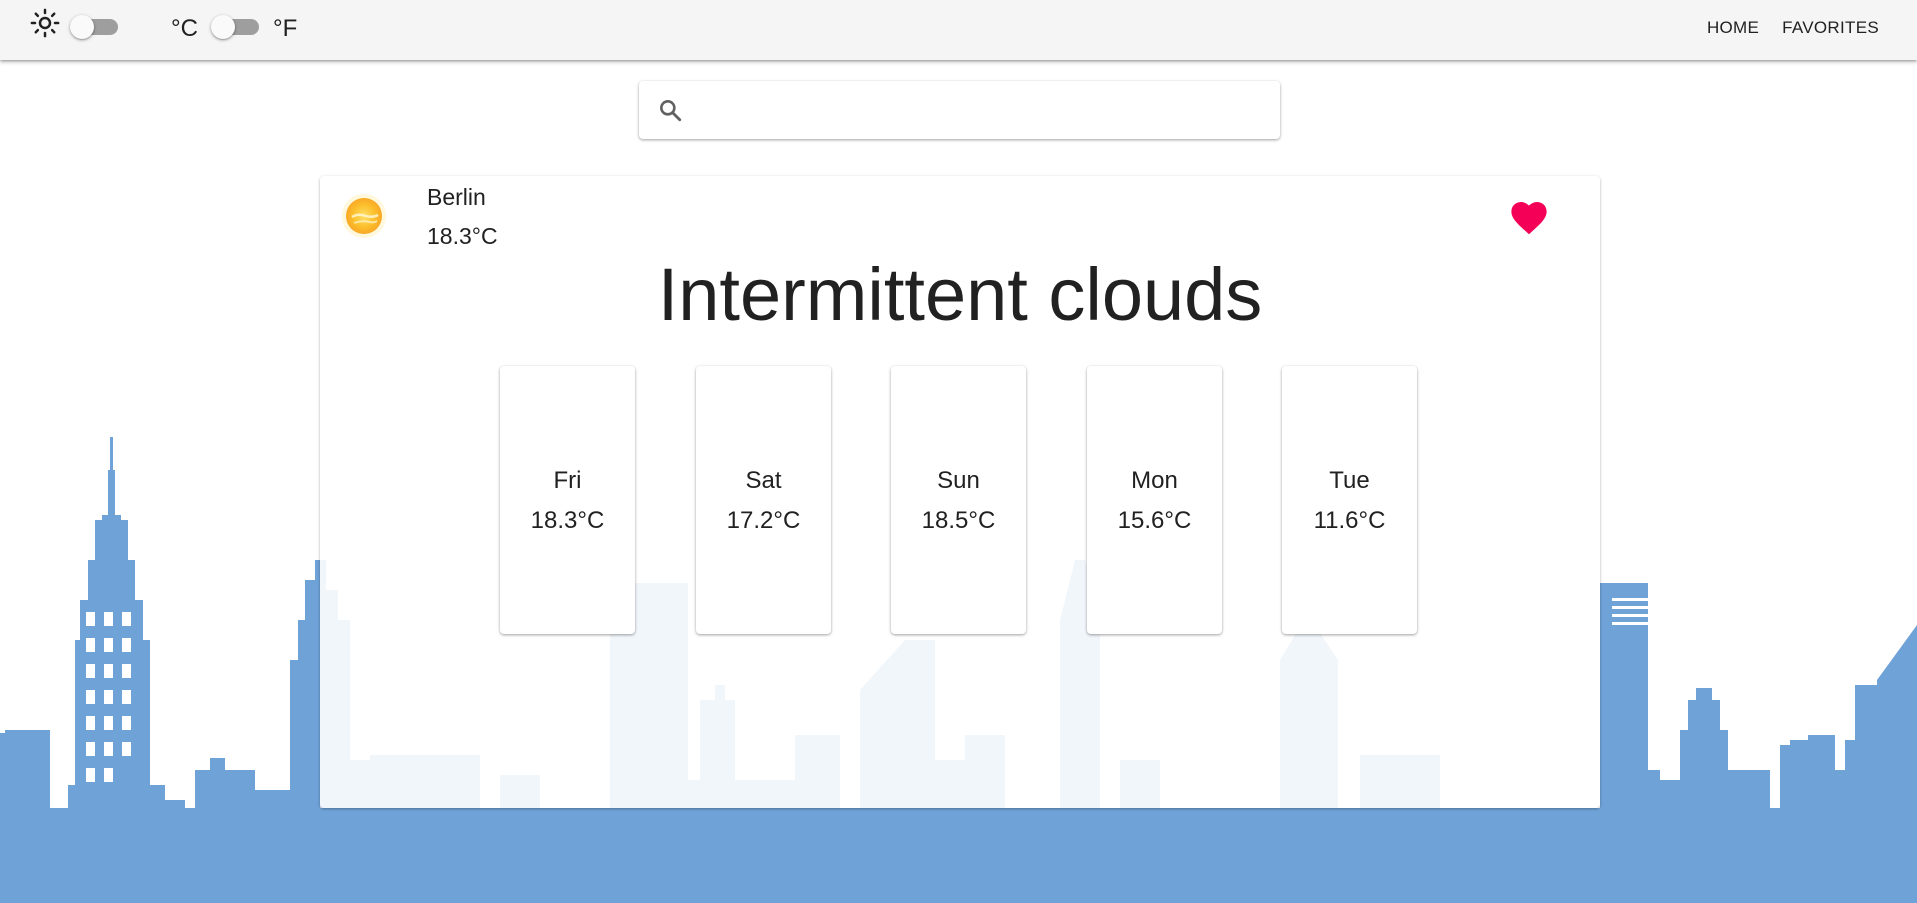  What do you see at coordinates (1349, 500) in the screenshot?
I see `forecast-day-card: Tue 11.6°C` at bounding box center [1349, 500].